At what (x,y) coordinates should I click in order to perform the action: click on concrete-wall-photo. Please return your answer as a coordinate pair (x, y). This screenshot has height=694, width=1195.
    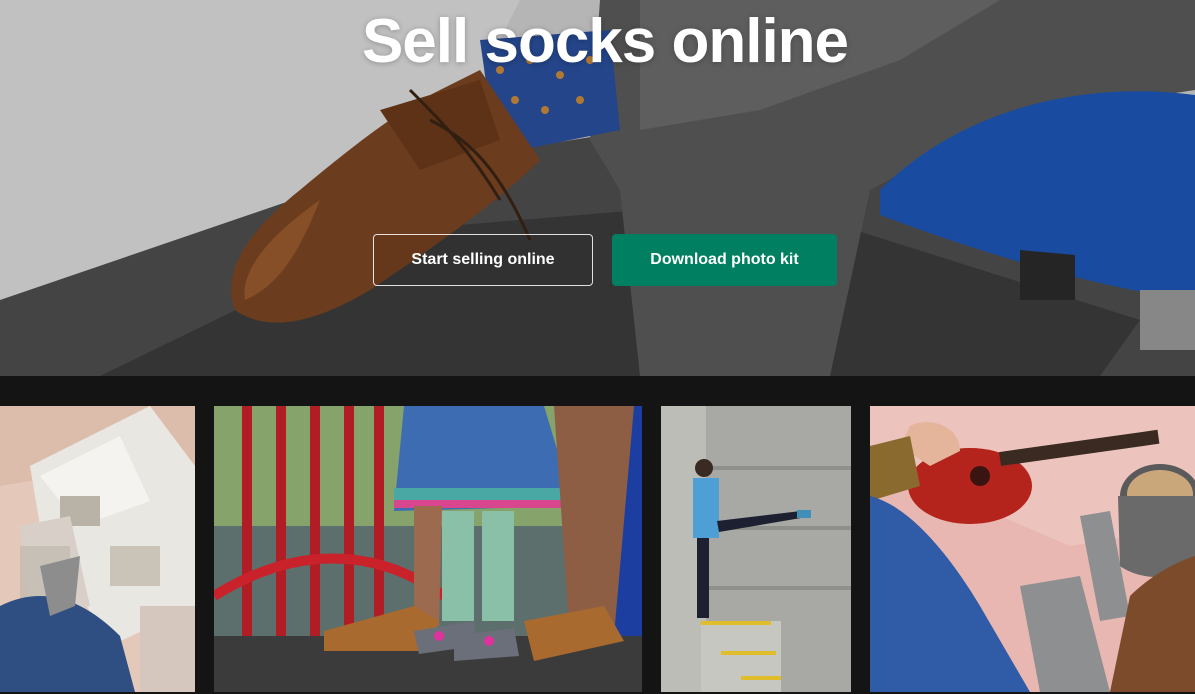
    Looking at the image, I should click on (756, 549).